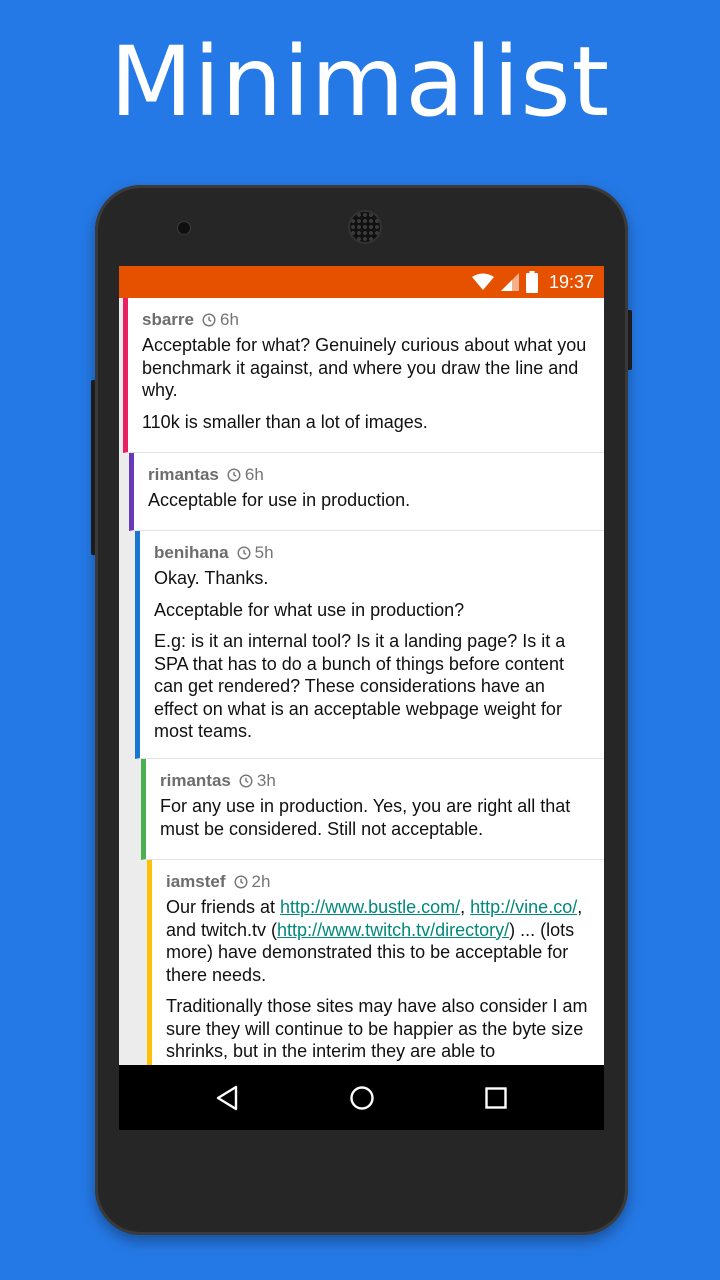  What do you see at coordinates (261, 881) in the screenshot?
I see `comment-age: 2h` at bounding box center [261, 881].